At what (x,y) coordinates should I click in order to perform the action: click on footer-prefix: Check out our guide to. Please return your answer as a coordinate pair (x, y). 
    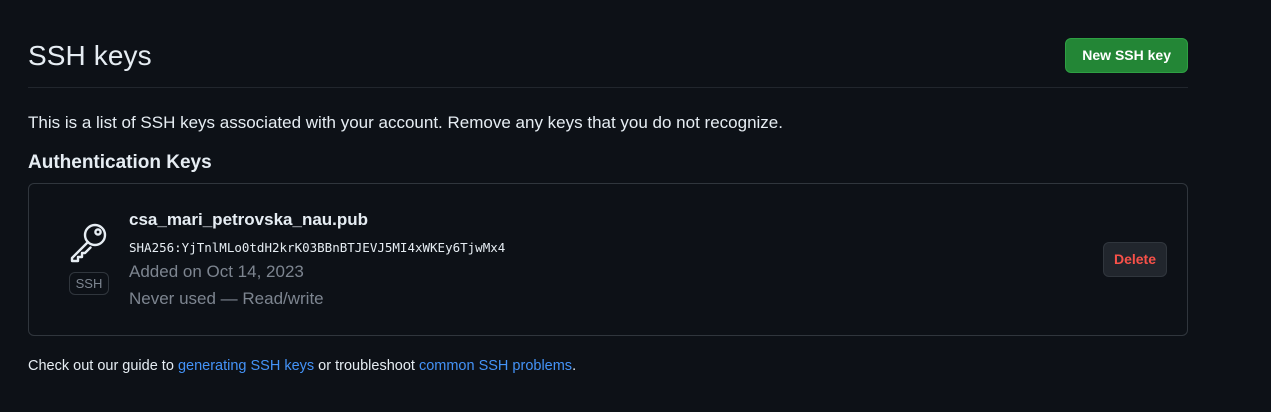
    Looking at the image, I should click on (103, 366).